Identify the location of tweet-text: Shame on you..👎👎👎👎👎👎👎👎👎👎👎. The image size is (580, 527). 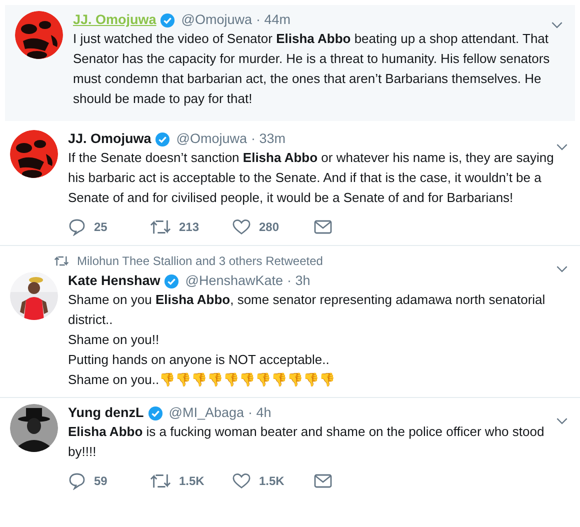
(202, 380).